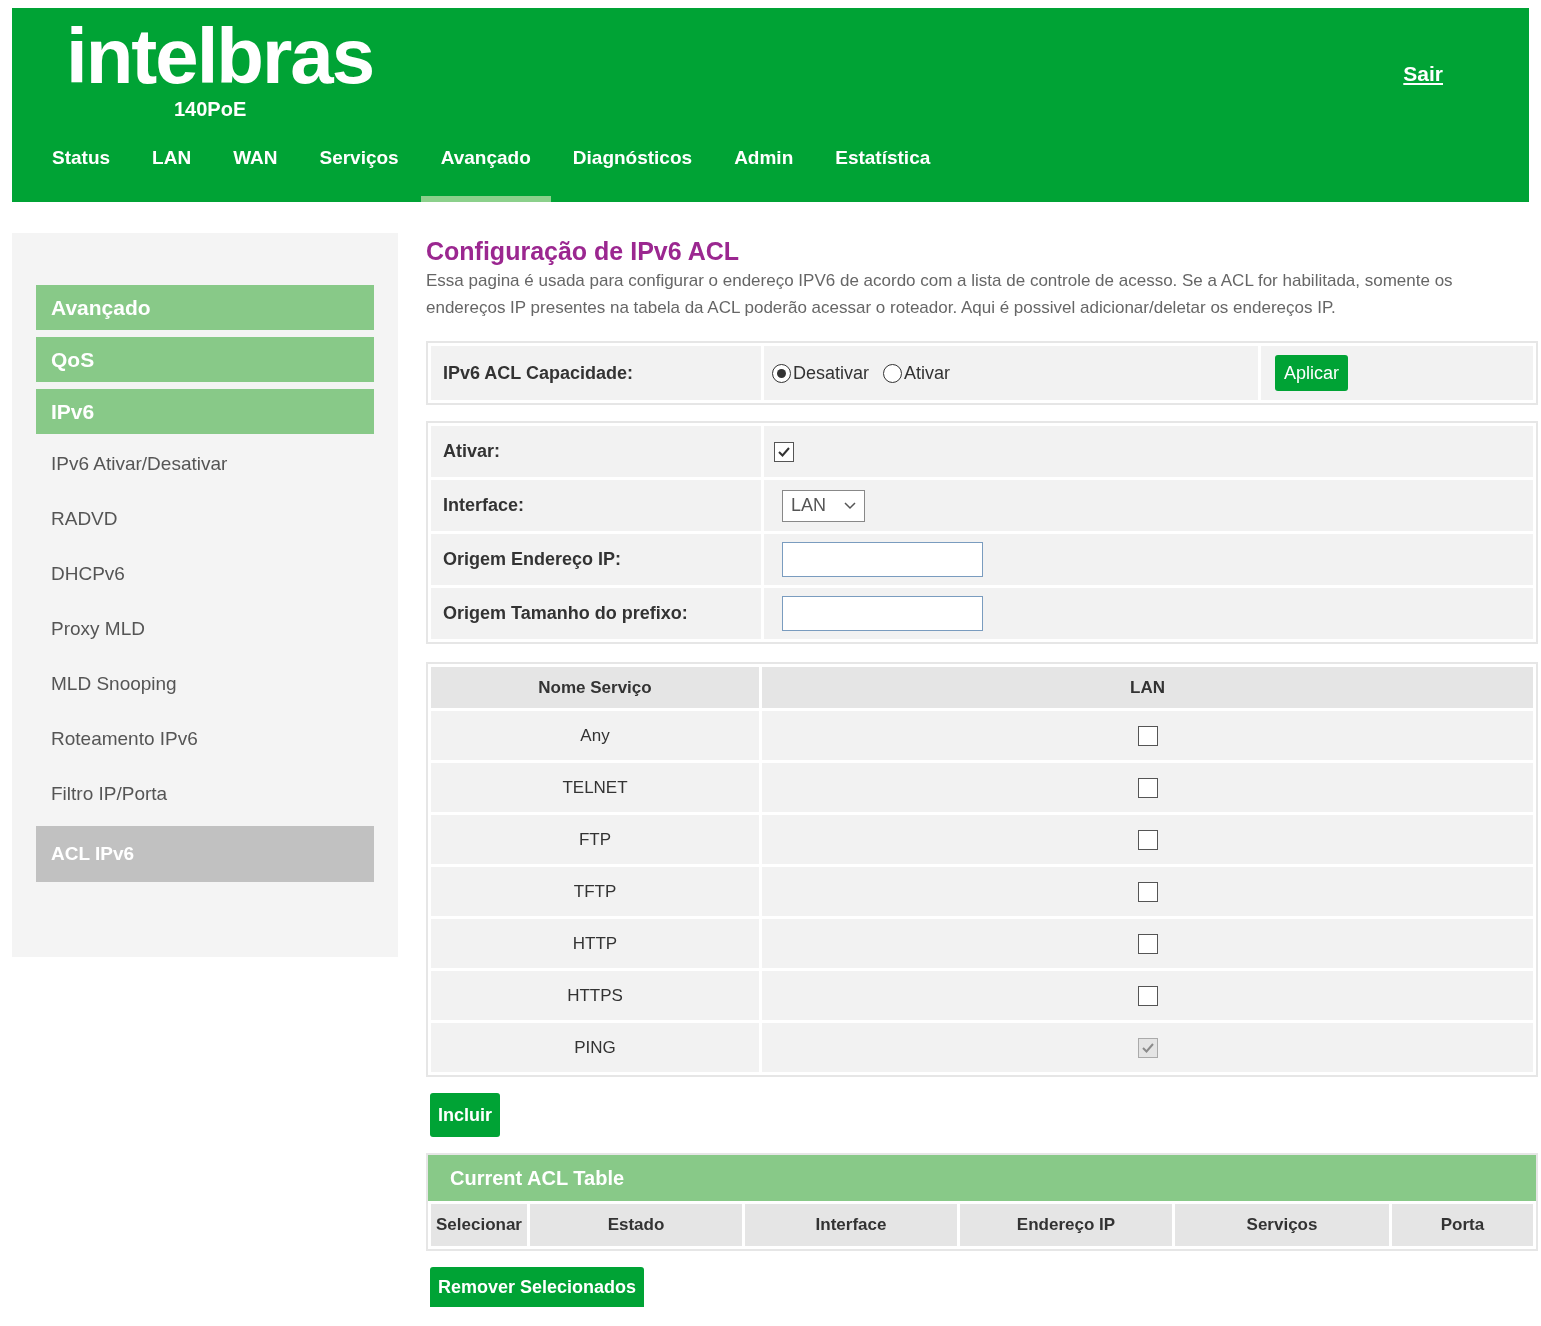  Describe the element at coordinates (850, 505) in the screenshot. I see `chevron-down-icon` at that location.